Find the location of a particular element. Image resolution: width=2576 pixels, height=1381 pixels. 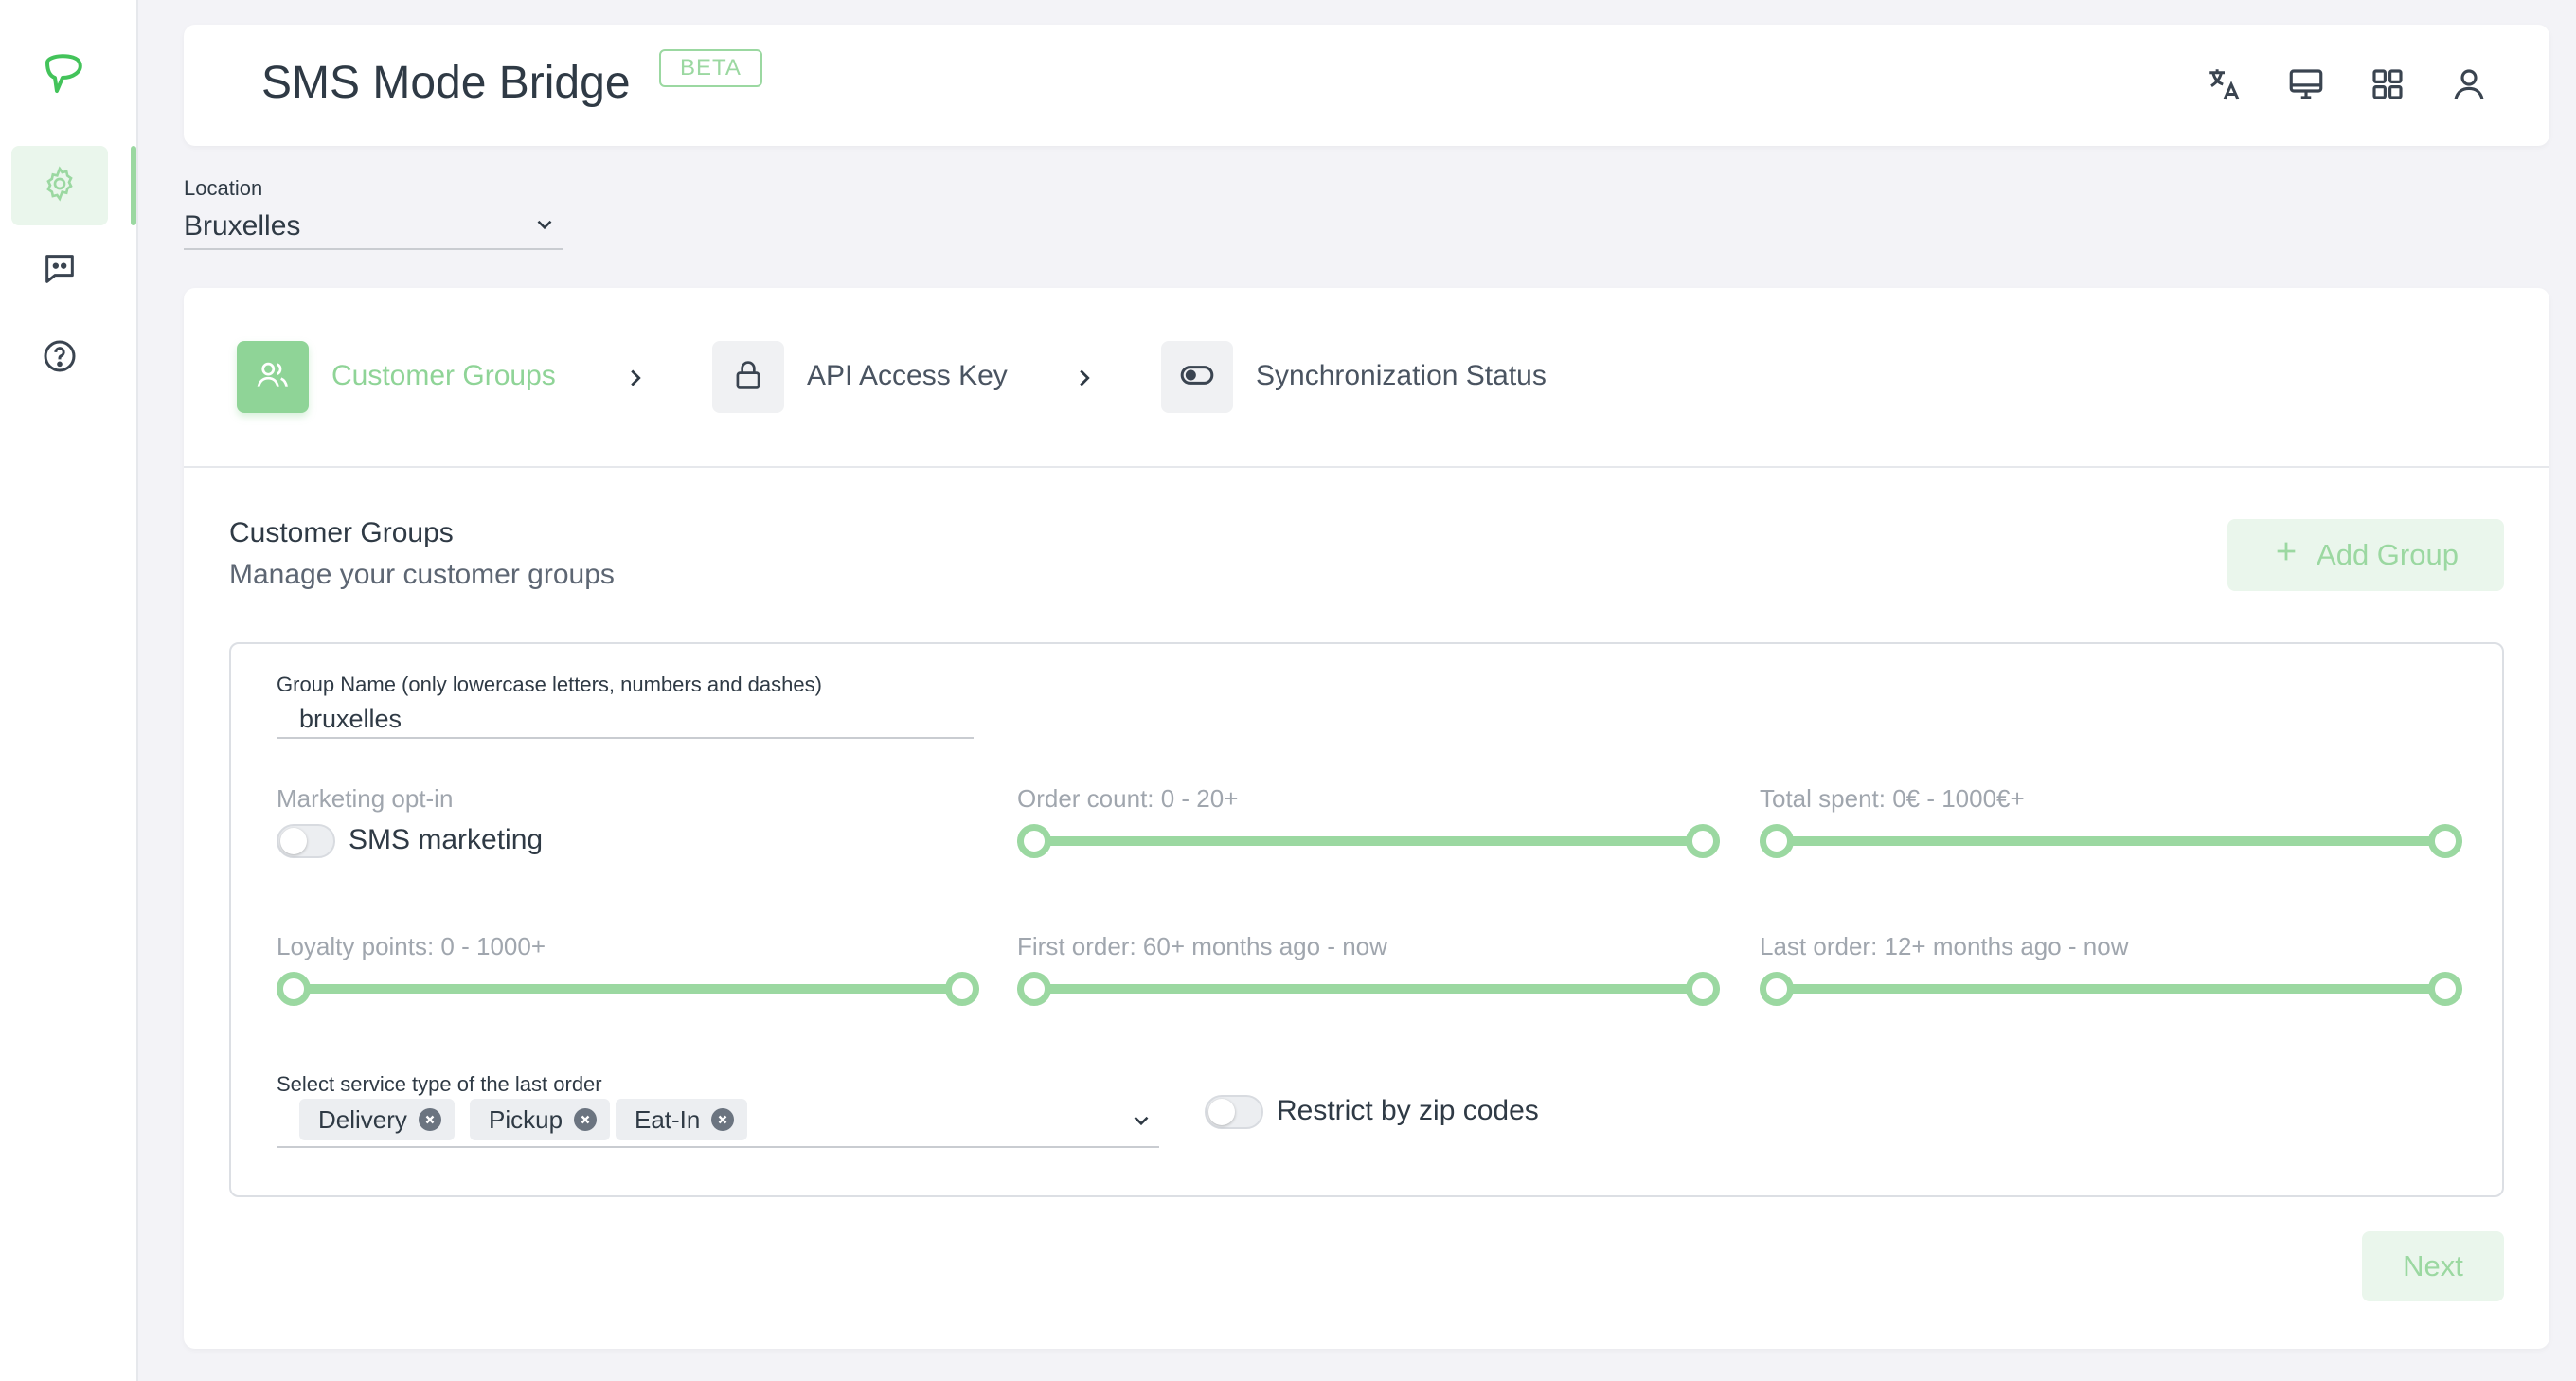

step-sync-status-icon is located at coordinates (1197, 377).